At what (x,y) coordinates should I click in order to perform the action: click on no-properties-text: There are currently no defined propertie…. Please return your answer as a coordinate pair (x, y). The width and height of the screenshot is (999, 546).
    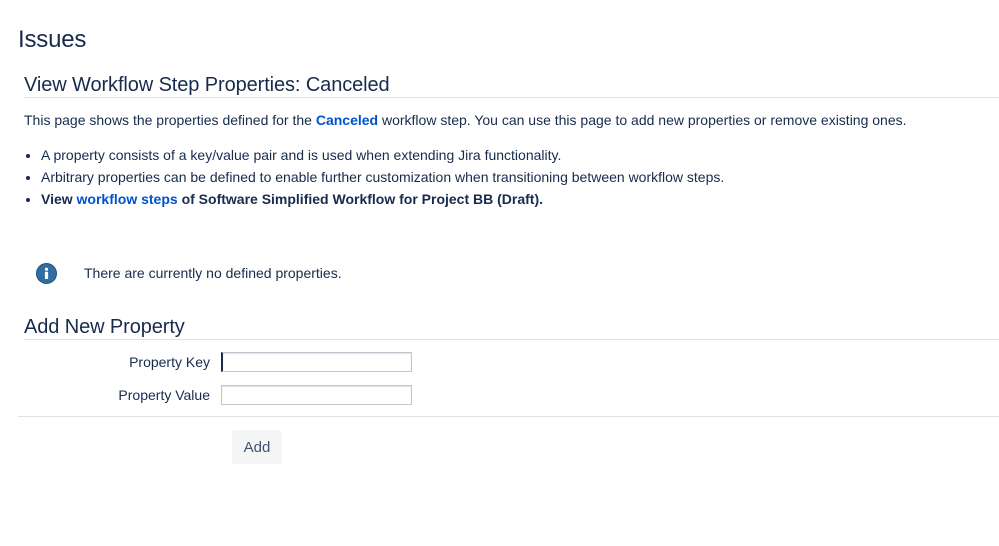
    Looking at the image, I should click on (213, 273).